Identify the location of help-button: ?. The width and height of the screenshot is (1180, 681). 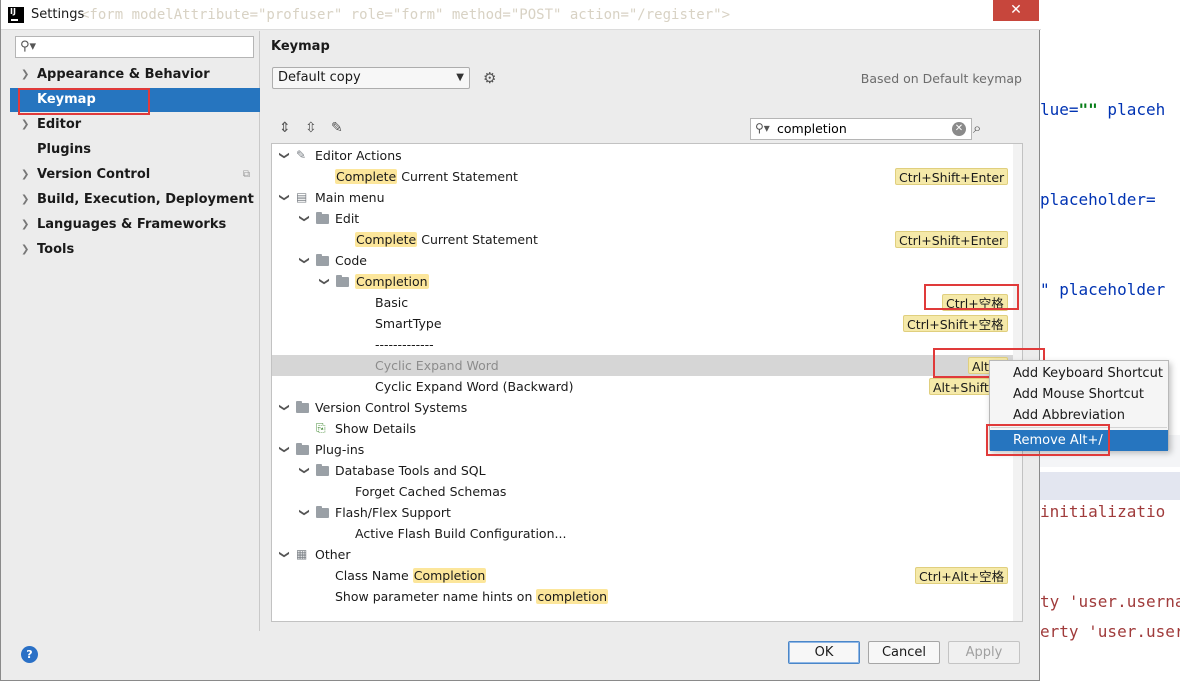
(29, 654).